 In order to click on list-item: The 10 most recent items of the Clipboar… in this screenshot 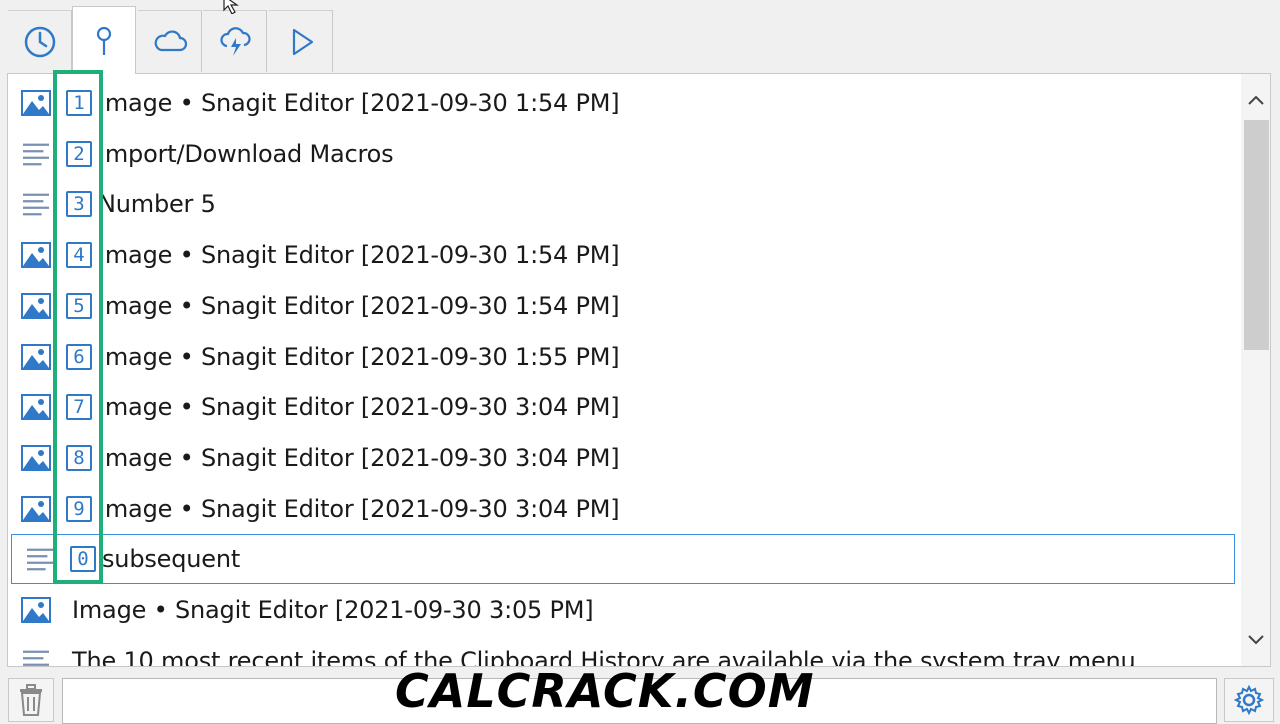, I will do `click(621, 651)`.